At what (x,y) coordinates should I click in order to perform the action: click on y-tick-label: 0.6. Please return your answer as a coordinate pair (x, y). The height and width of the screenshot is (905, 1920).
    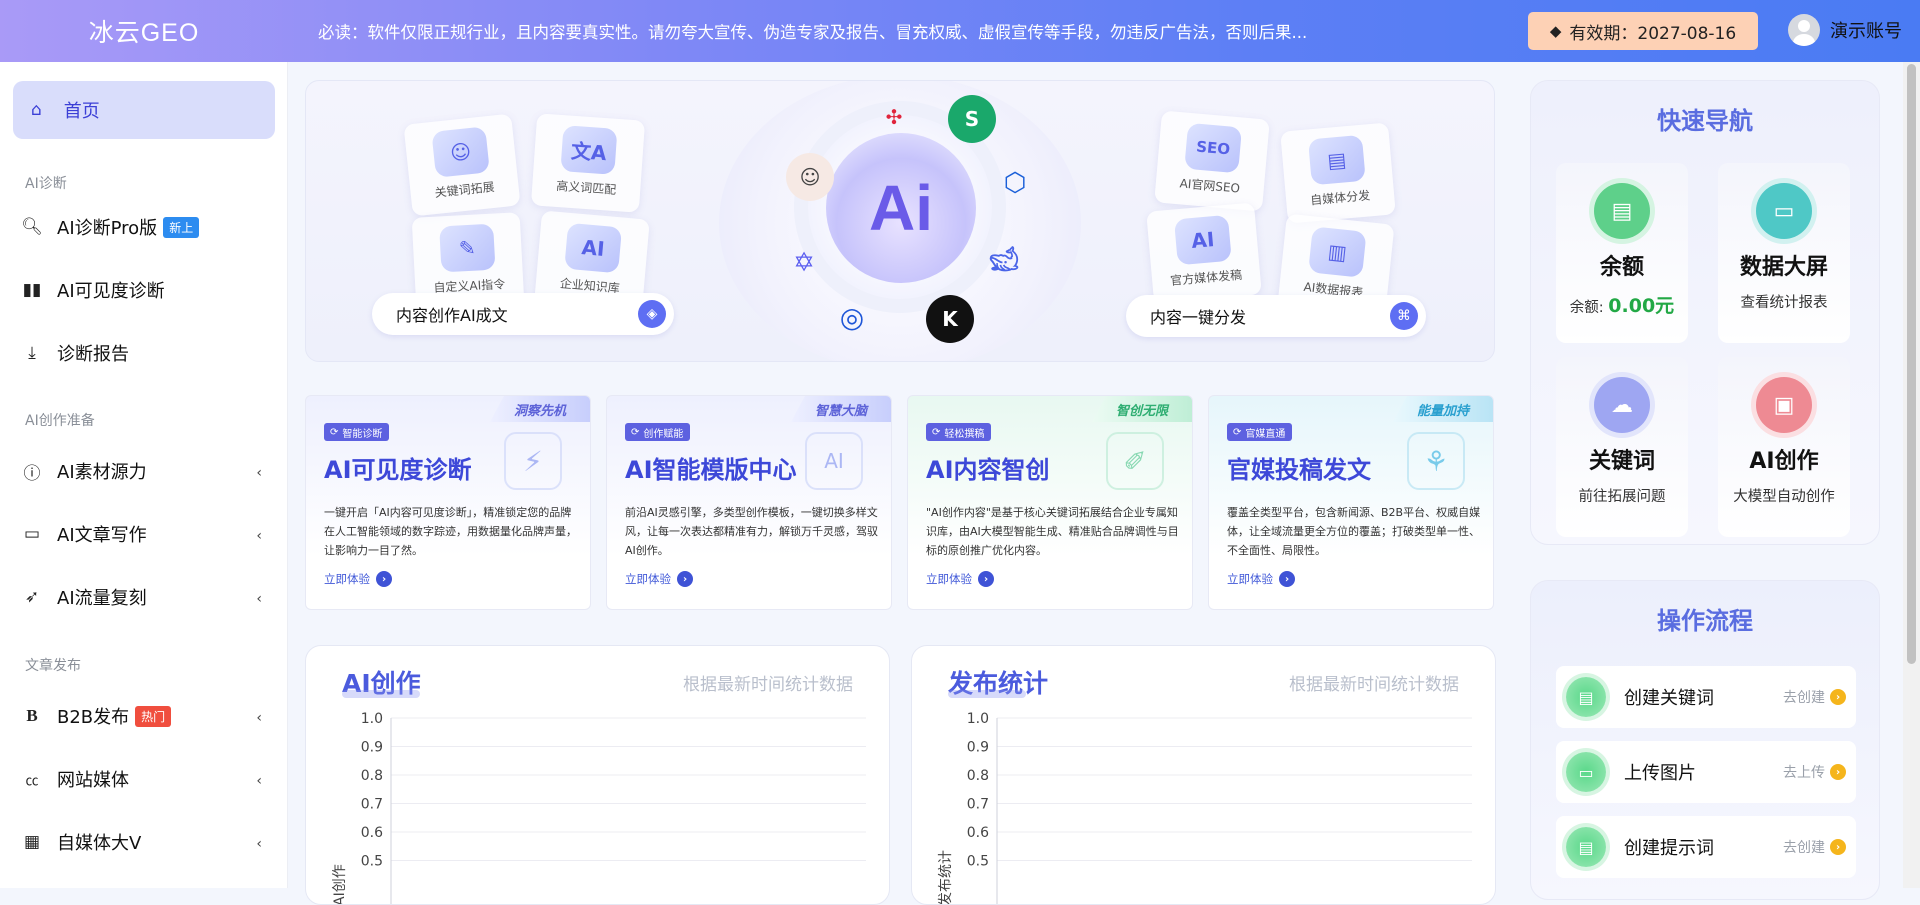
    Looking at the image, I should click on (372, 833).